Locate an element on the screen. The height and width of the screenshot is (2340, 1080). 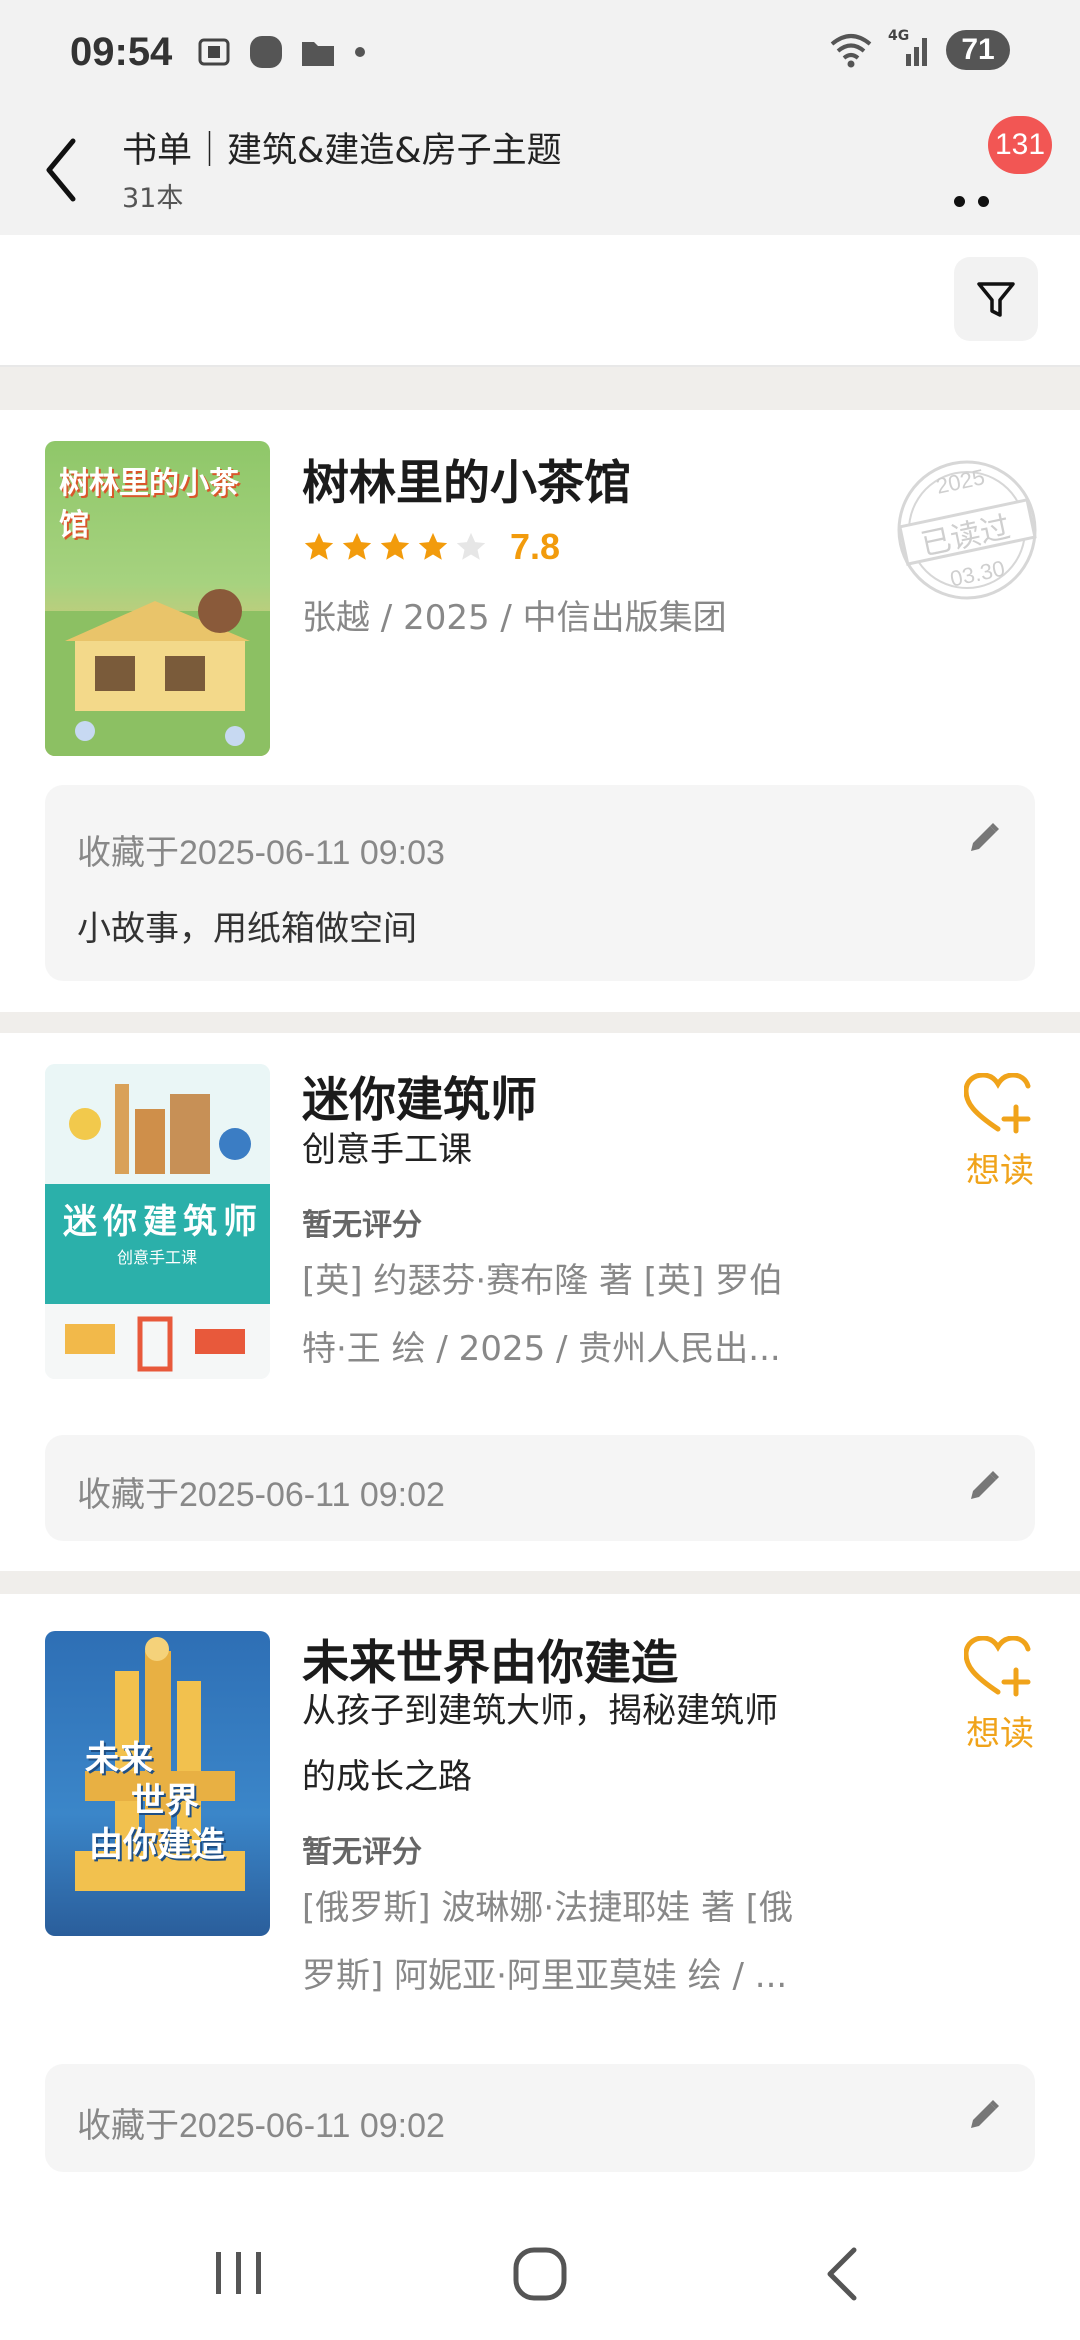
filter-icon is located at coordinates (996, 299).